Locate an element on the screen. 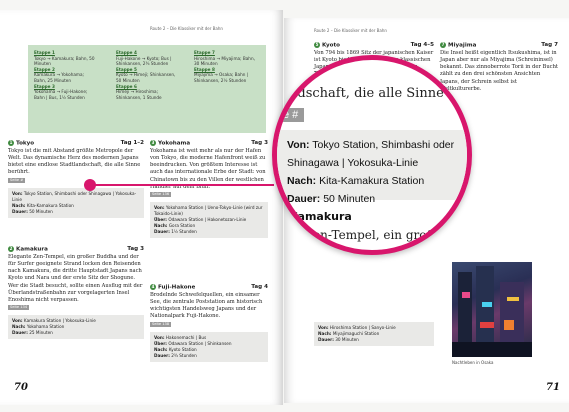 This screenshot has height=412, width=569. section-heading: 5 Kyoto Tag 4–5 is located at coordinates (374, 46).